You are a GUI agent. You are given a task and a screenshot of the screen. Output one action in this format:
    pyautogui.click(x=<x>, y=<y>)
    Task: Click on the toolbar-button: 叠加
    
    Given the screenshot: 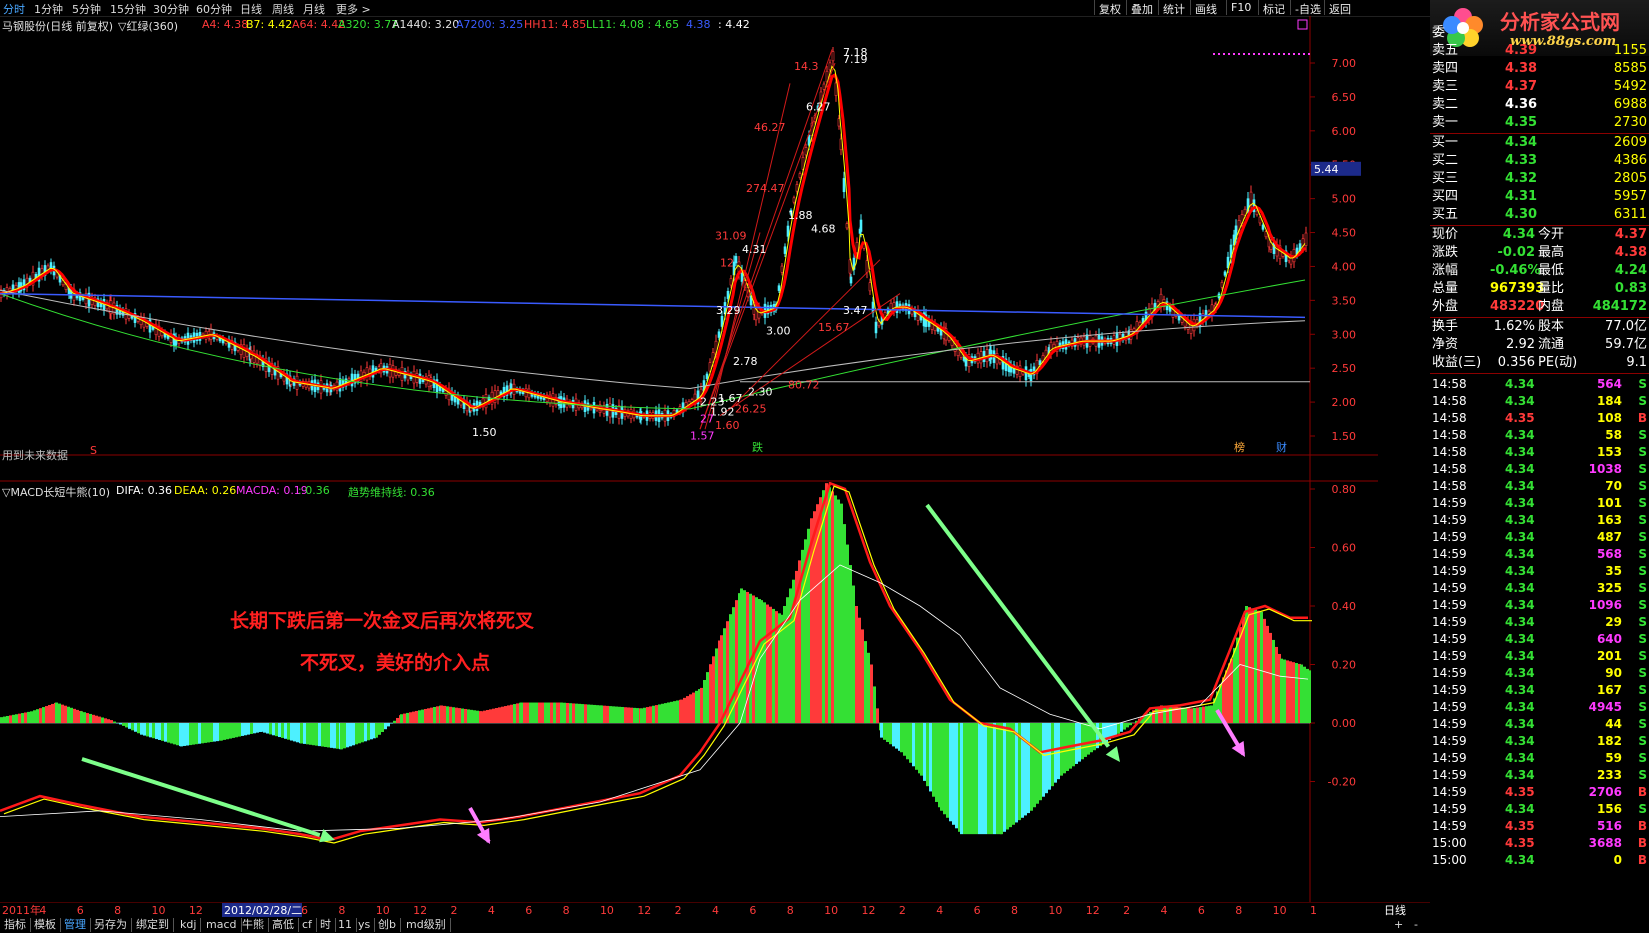 What is the action you would take?
    pyautogui.click(x=1141, y=8)
    